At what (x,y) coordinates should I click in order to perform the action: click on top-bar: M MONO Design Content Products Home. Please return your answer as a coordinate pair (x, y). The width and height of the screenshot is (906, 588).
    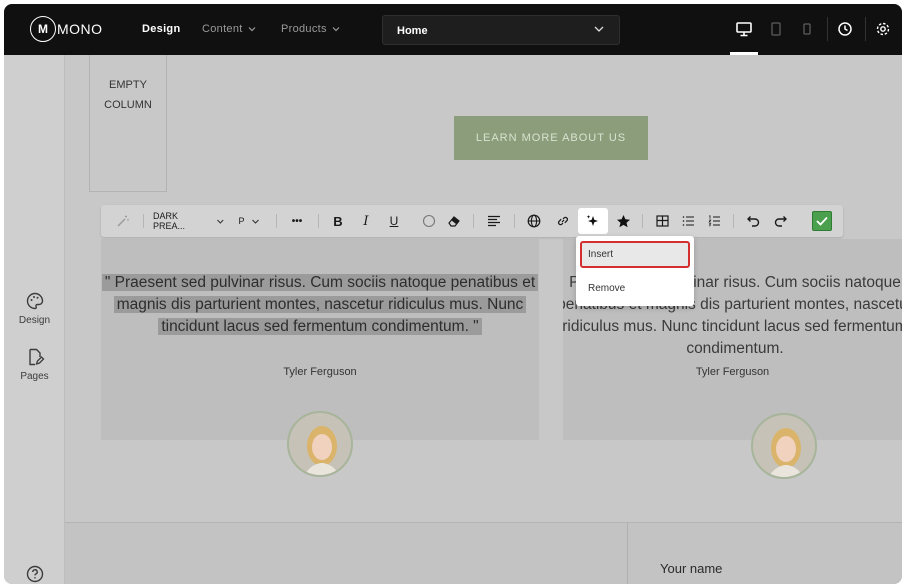
    Looking at the image, I should click on (453, 29).